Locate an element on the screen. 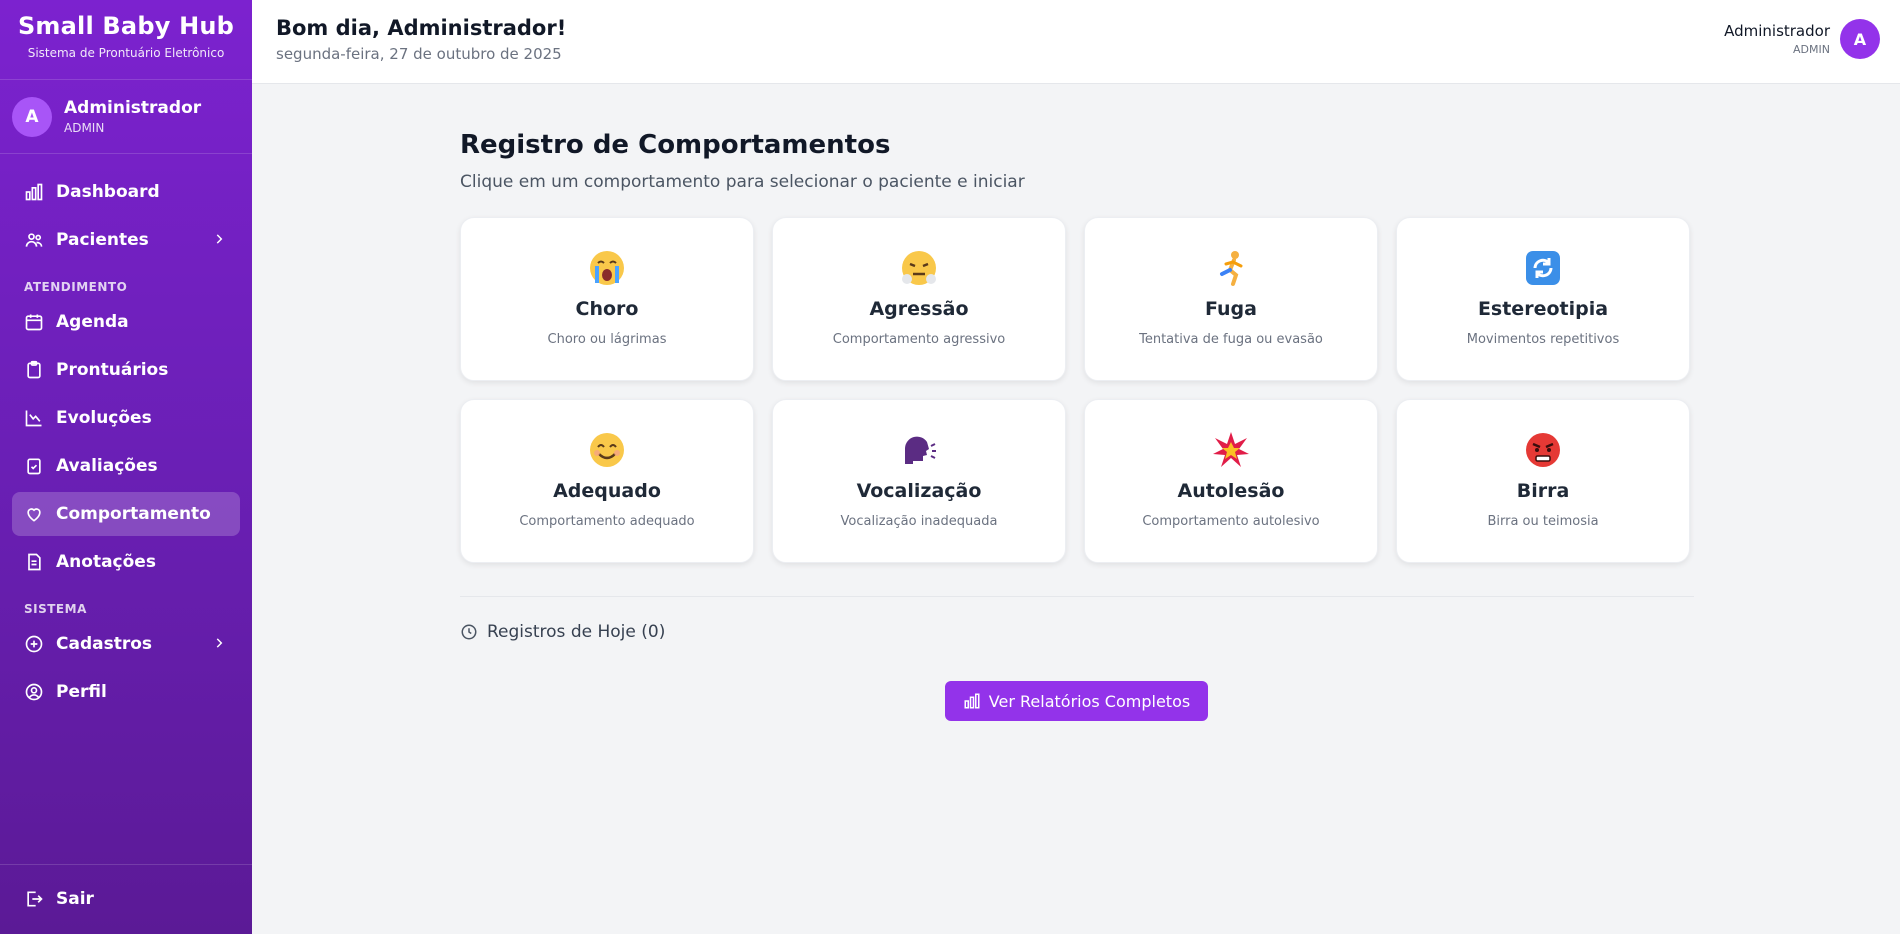 Image resolution: width=1900 pixels, height=934 pixels. sidebar-item-perfil: Perfil is located at coordinates (126, 692).